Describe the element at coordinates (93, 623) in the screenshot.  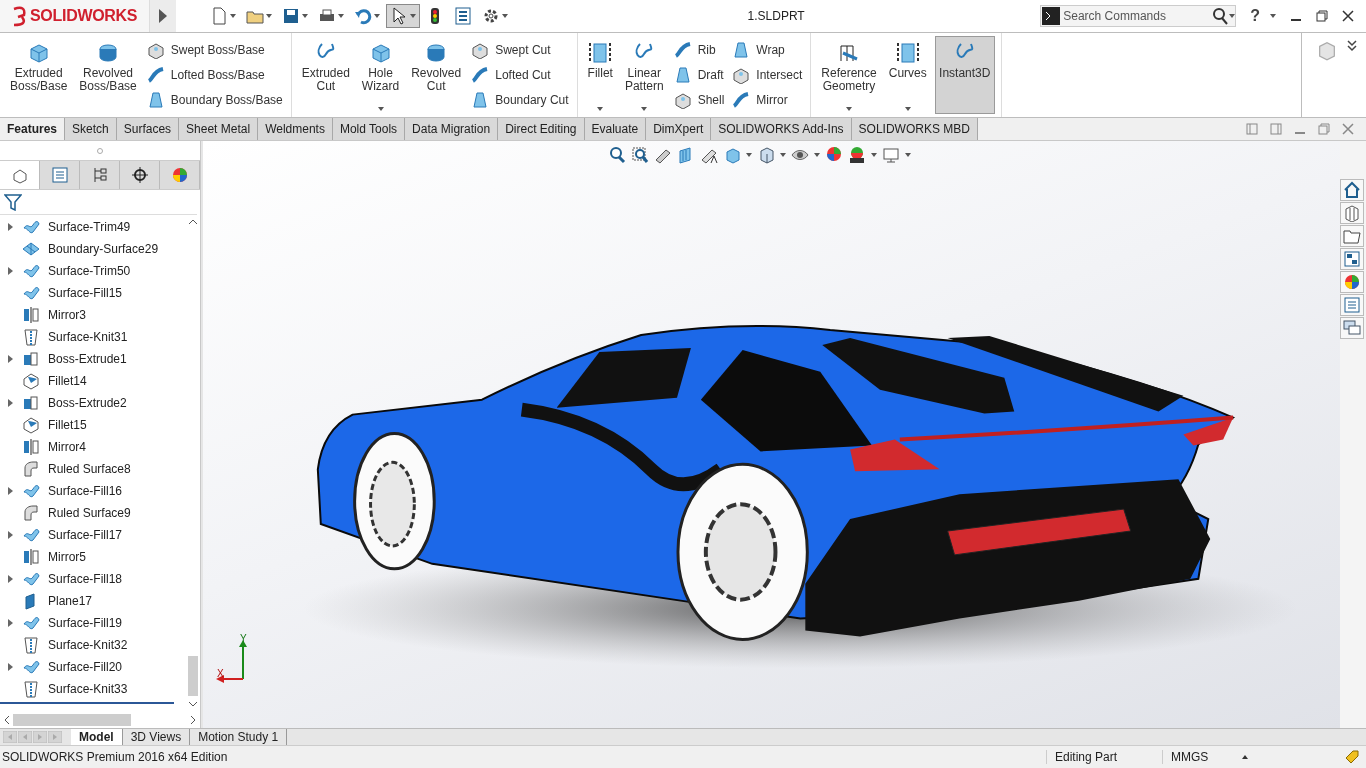
I see `tree-item: Surface-Fill19` at that location.